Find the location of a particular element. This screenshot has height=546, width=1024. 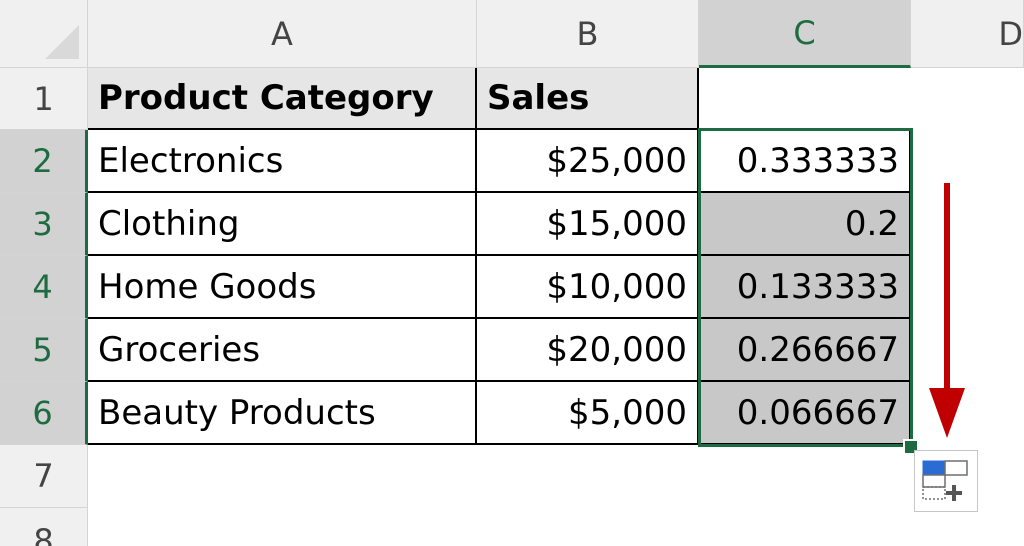

row-header-4: 4 is located at coordinates (44, 287).